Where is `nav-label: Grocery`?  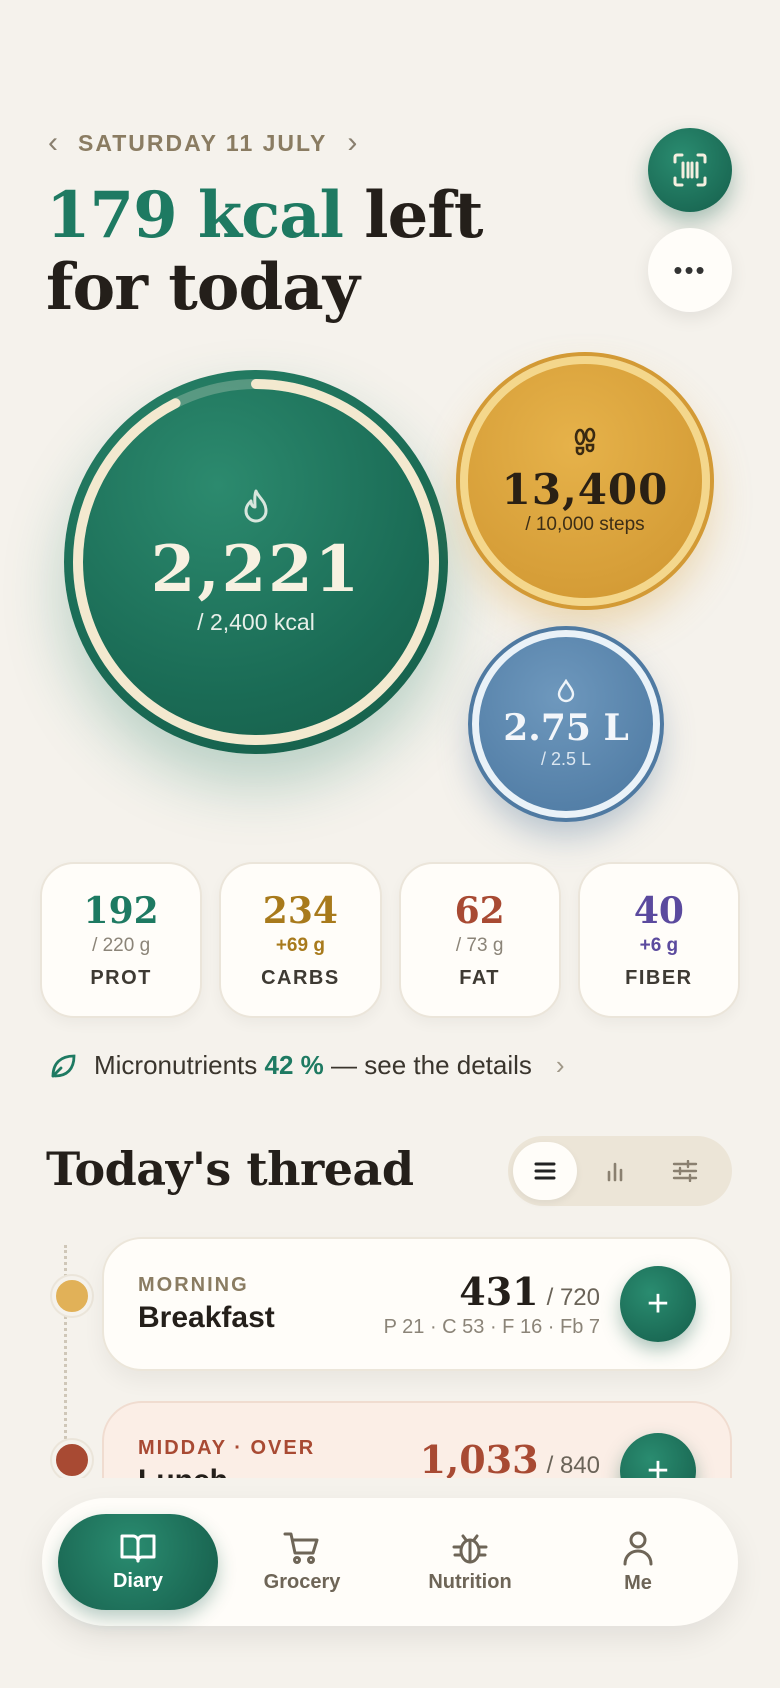
nav-label: Grocery is located at coordinates (302, 1581).